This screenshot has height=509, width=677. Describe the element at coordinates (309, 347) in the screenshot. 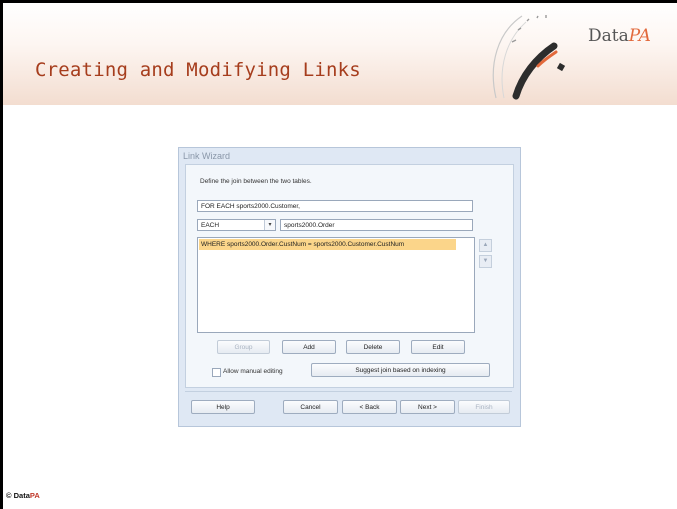

I see `add-button: Add` at that location.